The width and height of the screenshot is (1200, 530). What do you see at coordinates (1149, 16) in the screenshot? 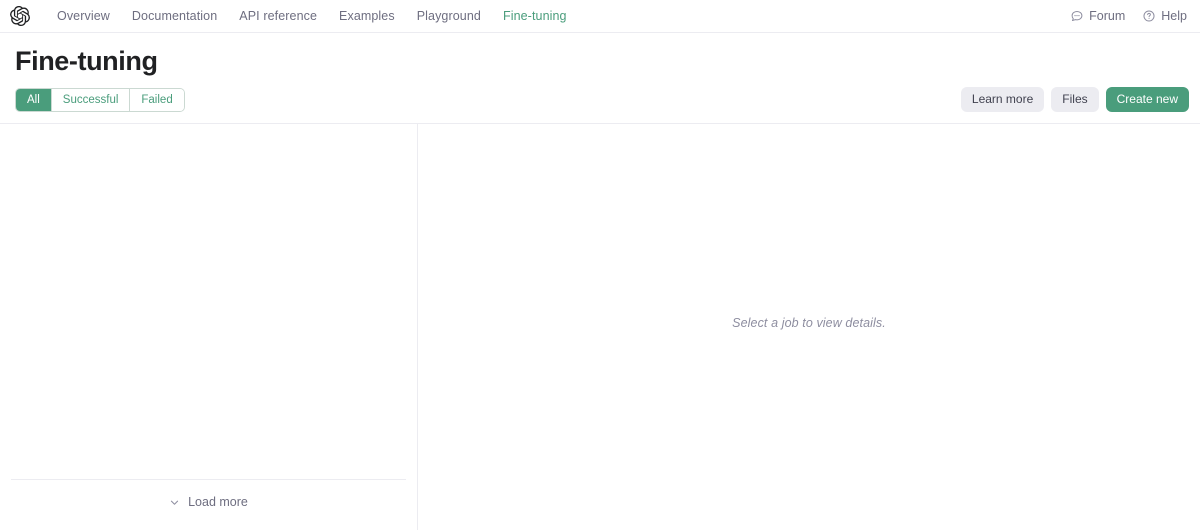
I see `question-circle-icon` at bounding box center [1149, 16].